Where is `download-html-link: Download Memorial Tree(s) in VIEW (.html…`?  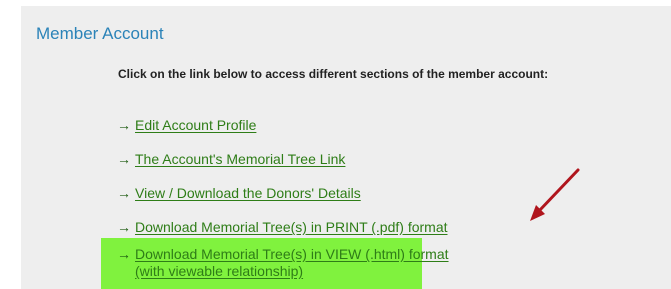 download-html-link: Download Memorial Tree(s) in VIEW (.html… is located at coordinates (292, 263).